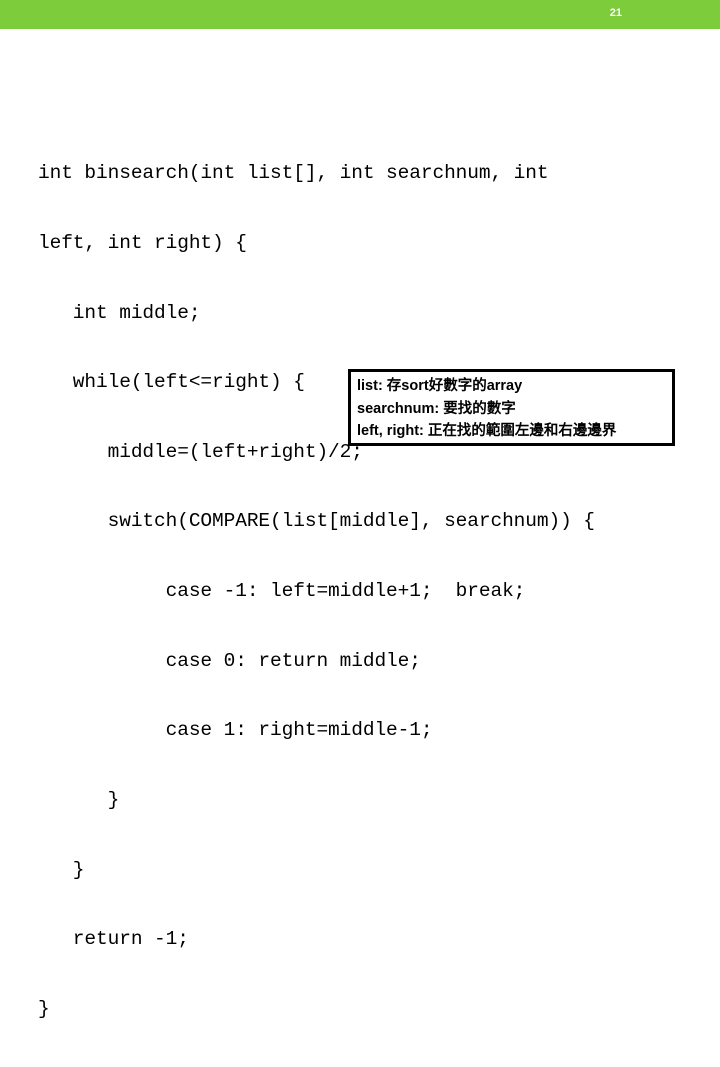 Image resolution: width=720 pixels, height=1067 pixels. What do you see at coordinates (436, 408) in the screenshot?
I see `annotation-line: searchnum: 要找的數字` at bounding box center [436, 408].